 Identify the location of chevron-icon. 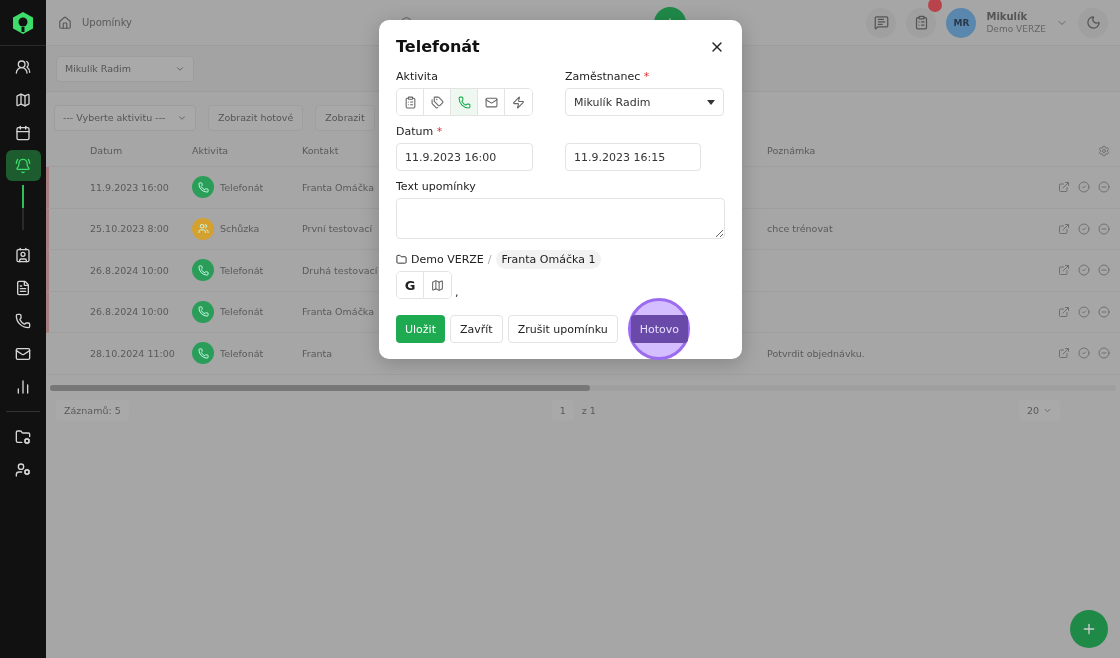
(1047, 410).